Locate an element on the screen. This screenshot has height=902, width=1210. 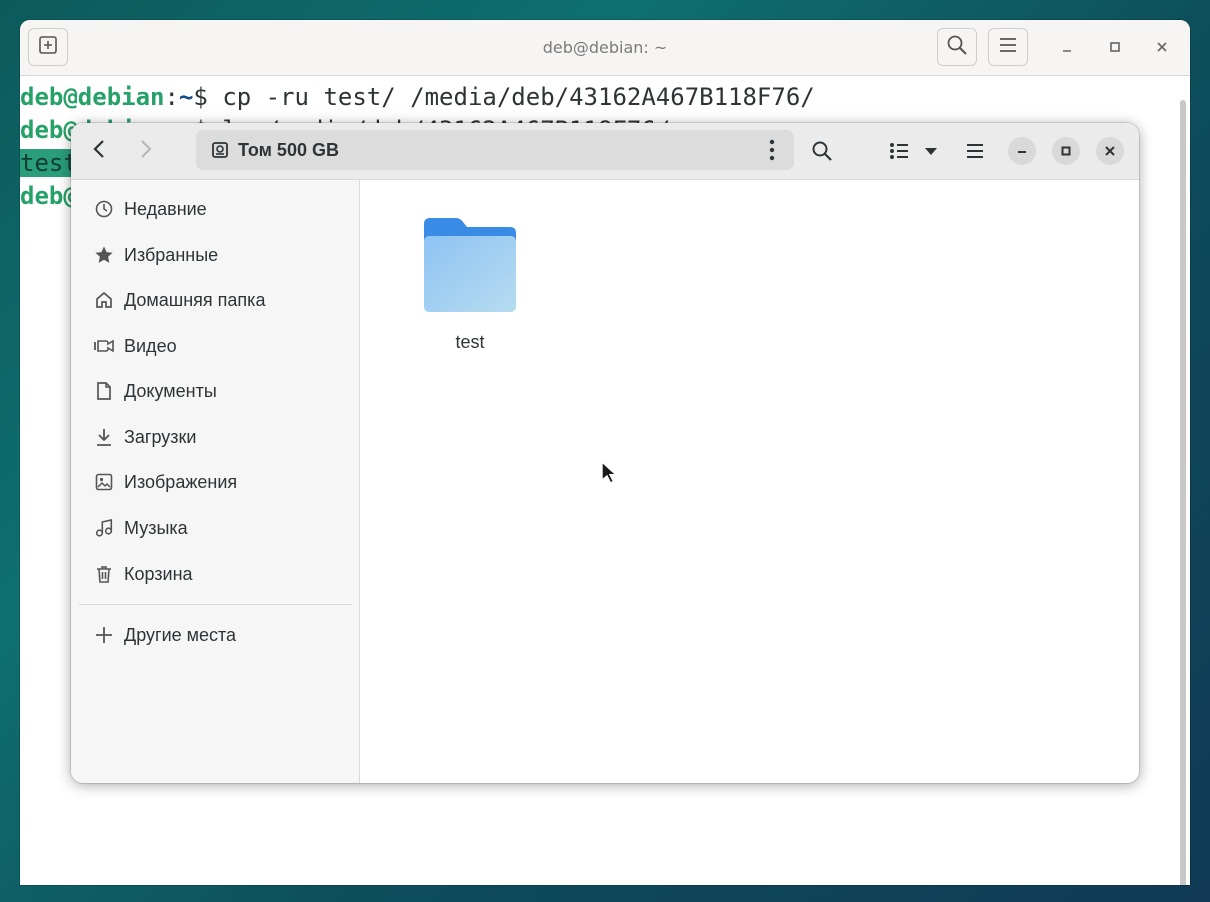
document-icon is located at coordinates (104, 391).